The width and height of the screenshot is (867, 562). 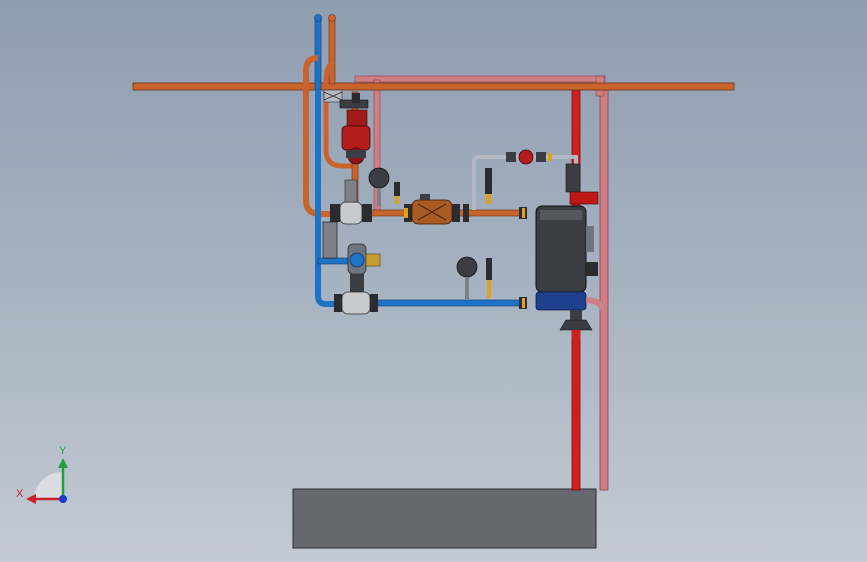 I want to click on bypass-pump, so click(x=529, y=157).